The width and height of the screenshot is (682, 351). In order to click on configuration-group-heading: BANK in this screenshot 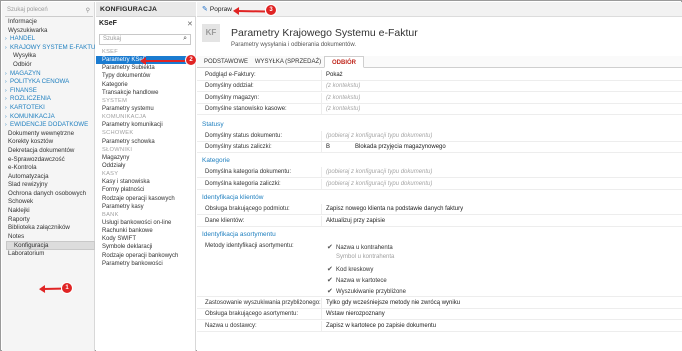, I will do `click(110, 214)`.